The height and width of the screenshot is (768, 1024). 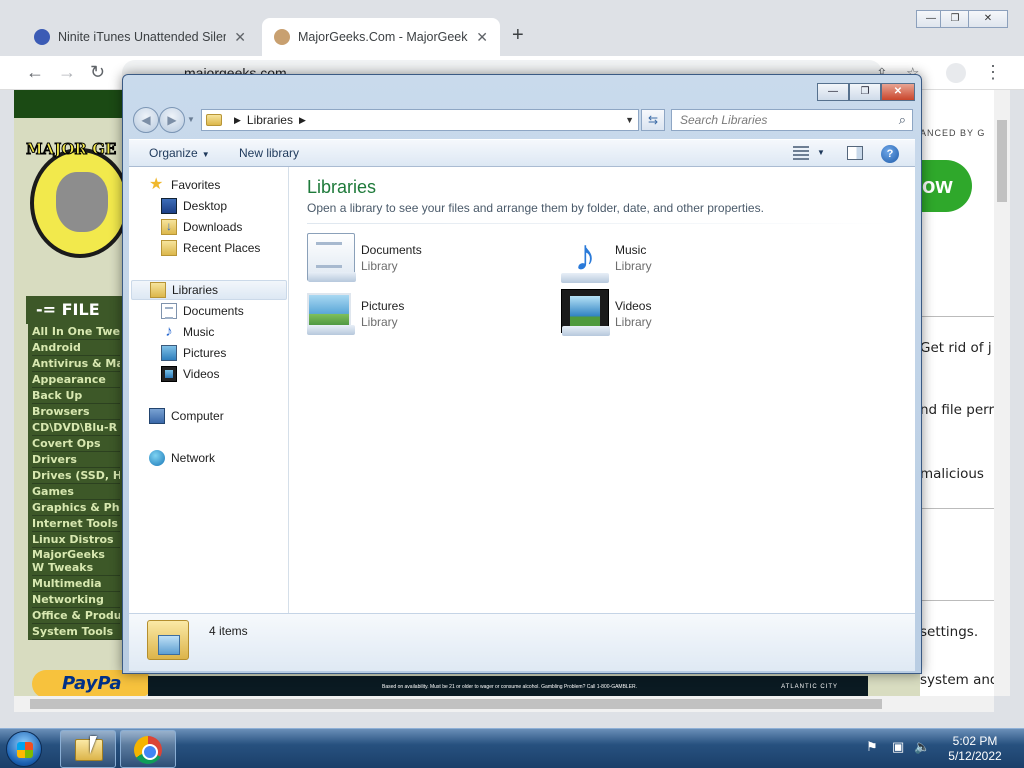 What do you see at coordinates (172, 120) in the screenshot?
I see `forward-button: ▶` at bounding box center [172, 120].